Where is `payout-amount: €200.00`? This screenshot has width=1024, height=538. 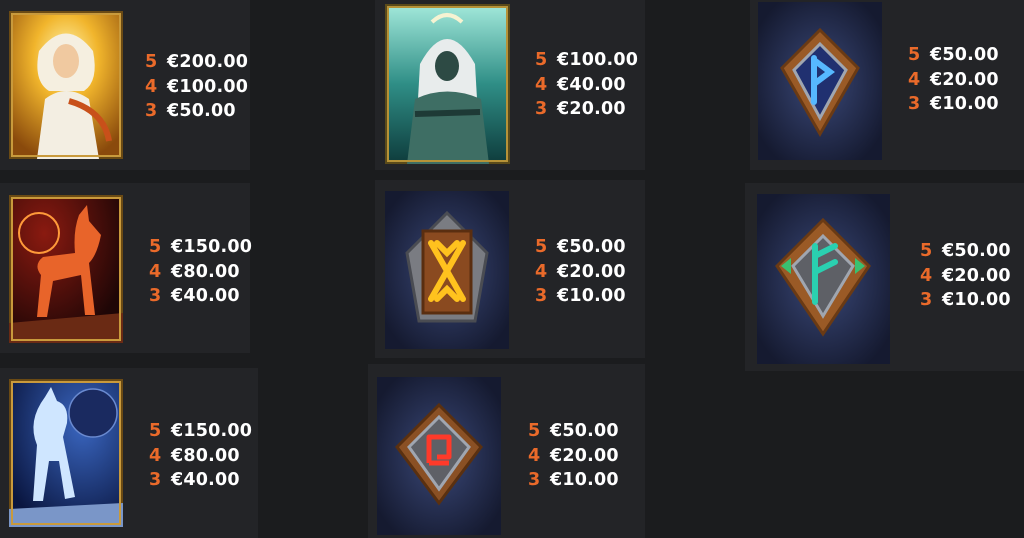
payout-amount: €200.00 is located at coordinates (208, 62).